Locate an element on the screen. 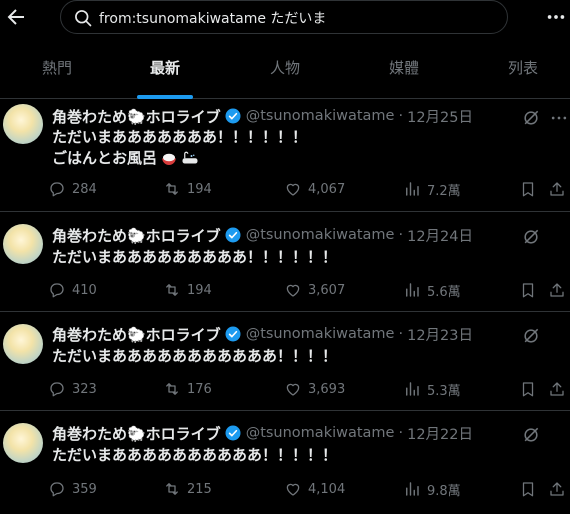 Image resolution: width=570 pixels, height=514 pixels. view-count: 9.8萬 is located at coordinates (444, 491).